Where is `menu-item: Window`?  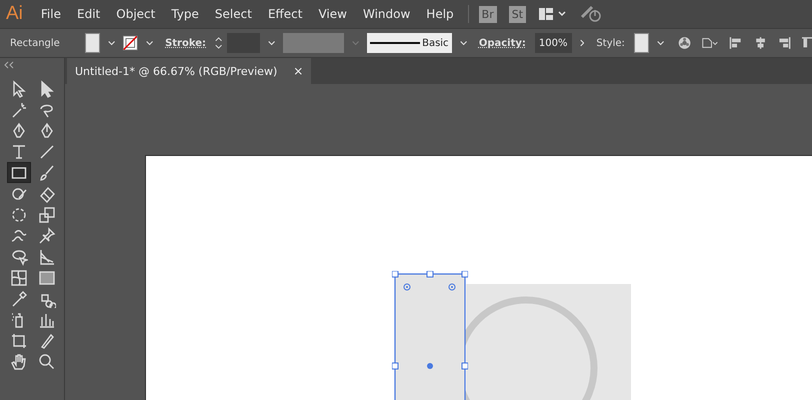
menu-item: Window is located at coordinates (386, 14).